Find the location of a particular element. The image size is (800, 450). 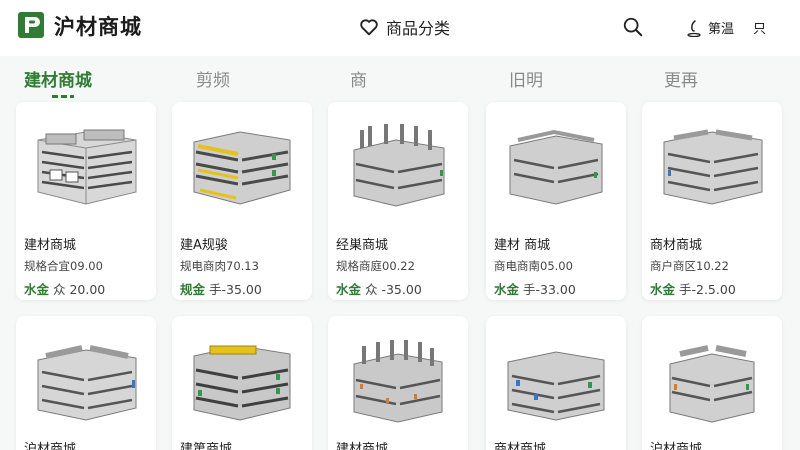

more-label: 只 is located at coordinates (759, 27).